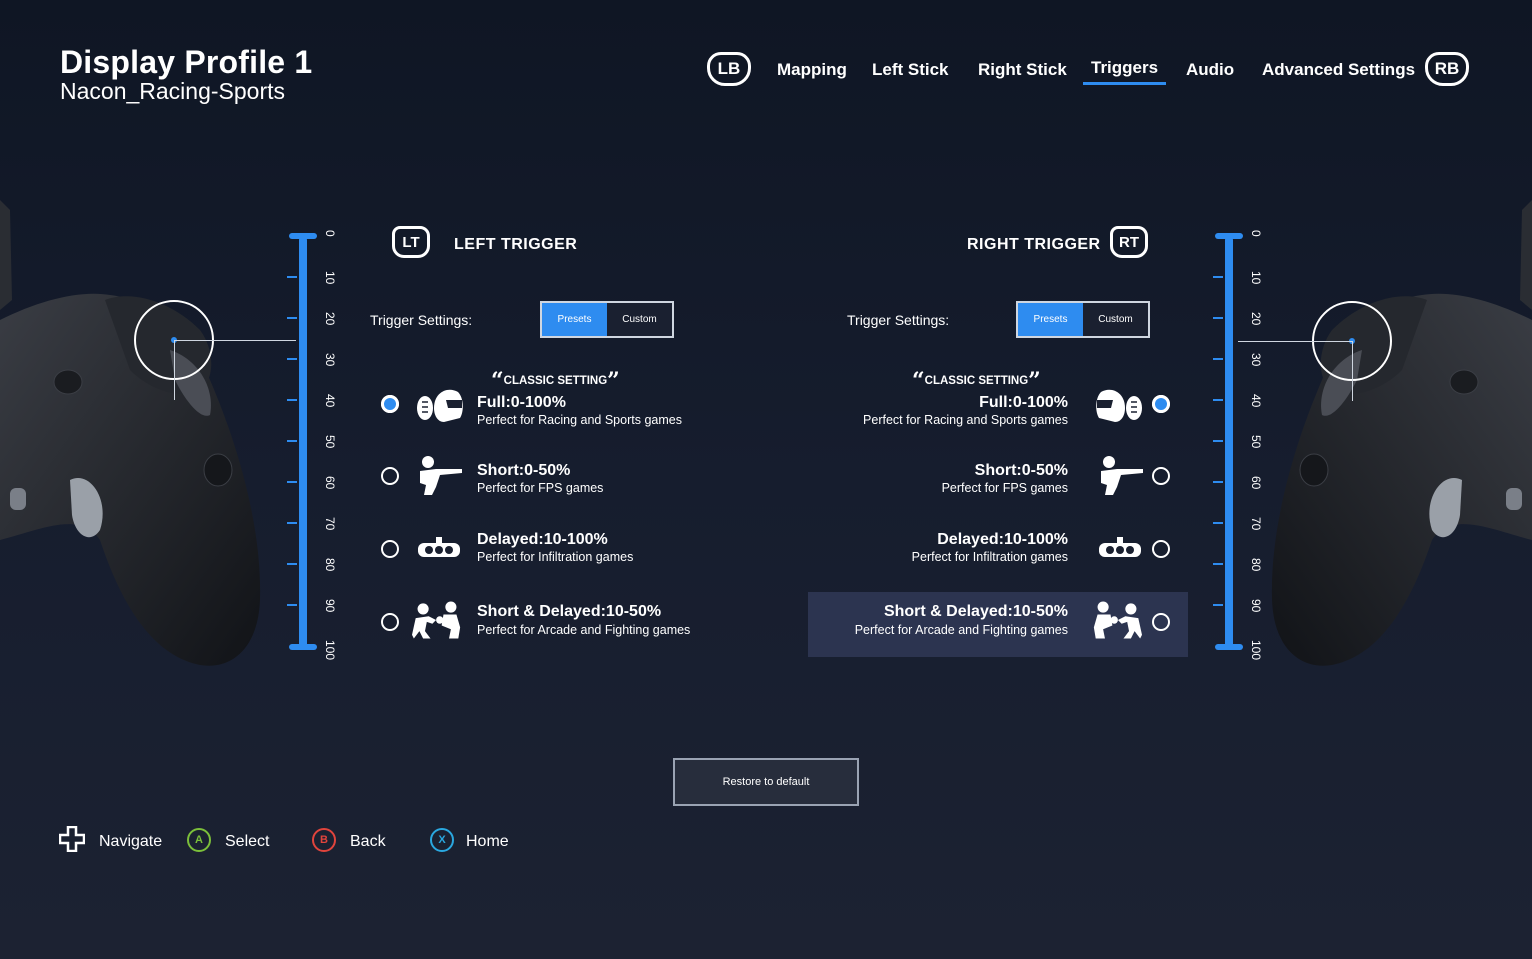 Image resolution: width=1532 pixels, height=959 pixels. What do you see at coordinates (524, 470) in the screenshot?
I see `left-option-short-title: Short:0-50%` at bounding box center [524, 470].